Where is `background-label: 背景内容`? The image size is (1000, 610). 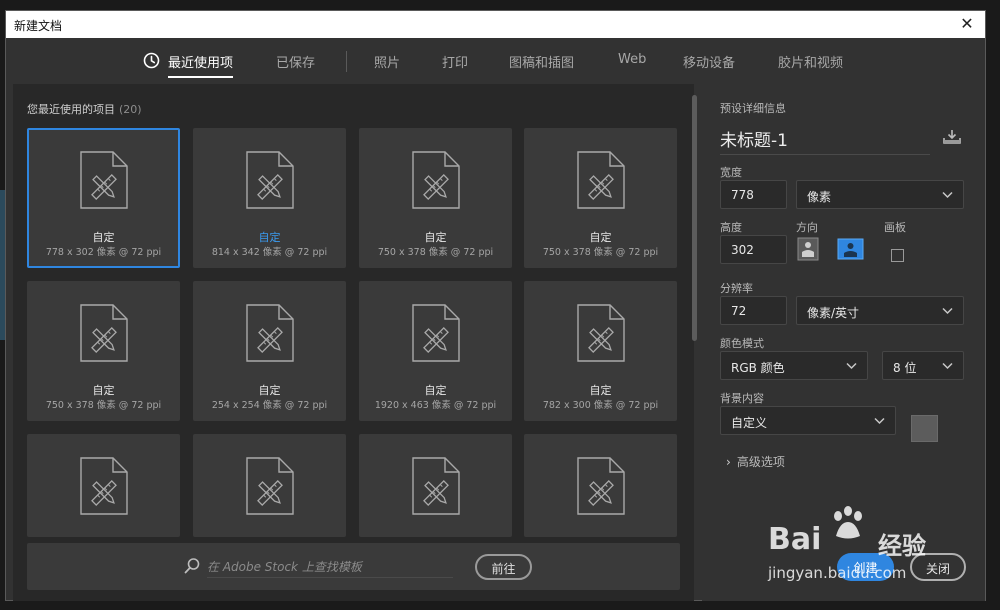 background-label: 背景内容 is located at coordinates (742, 398).